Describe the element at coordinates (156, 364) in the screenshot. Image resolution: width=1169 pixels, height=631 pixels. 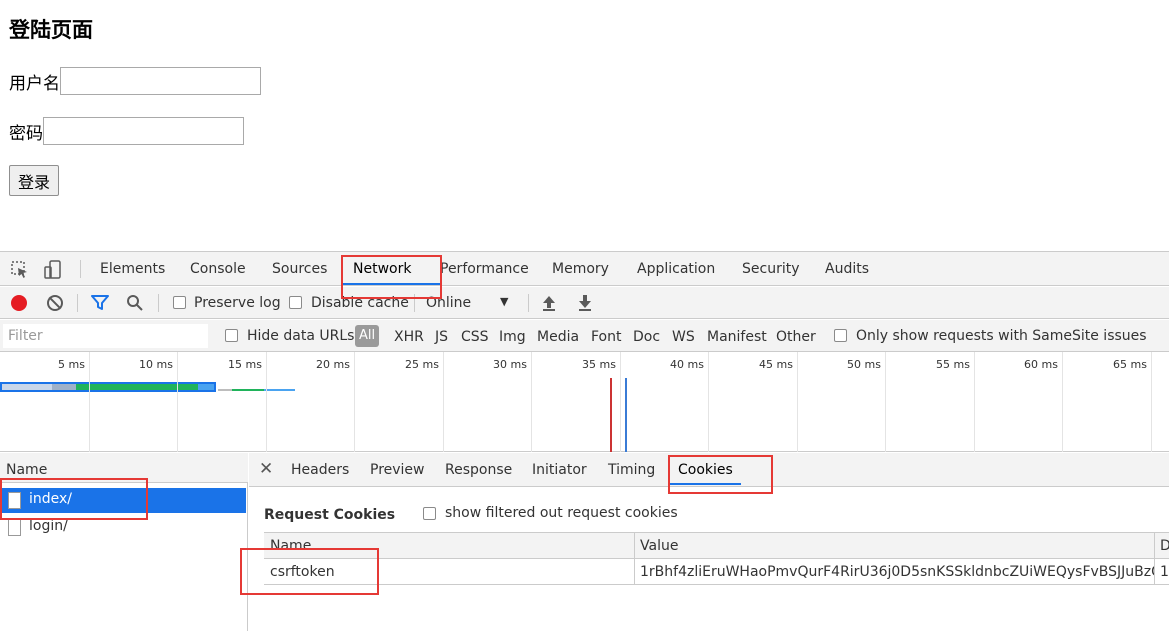
I see `timeline-tick-label: 10 ms` at that location.